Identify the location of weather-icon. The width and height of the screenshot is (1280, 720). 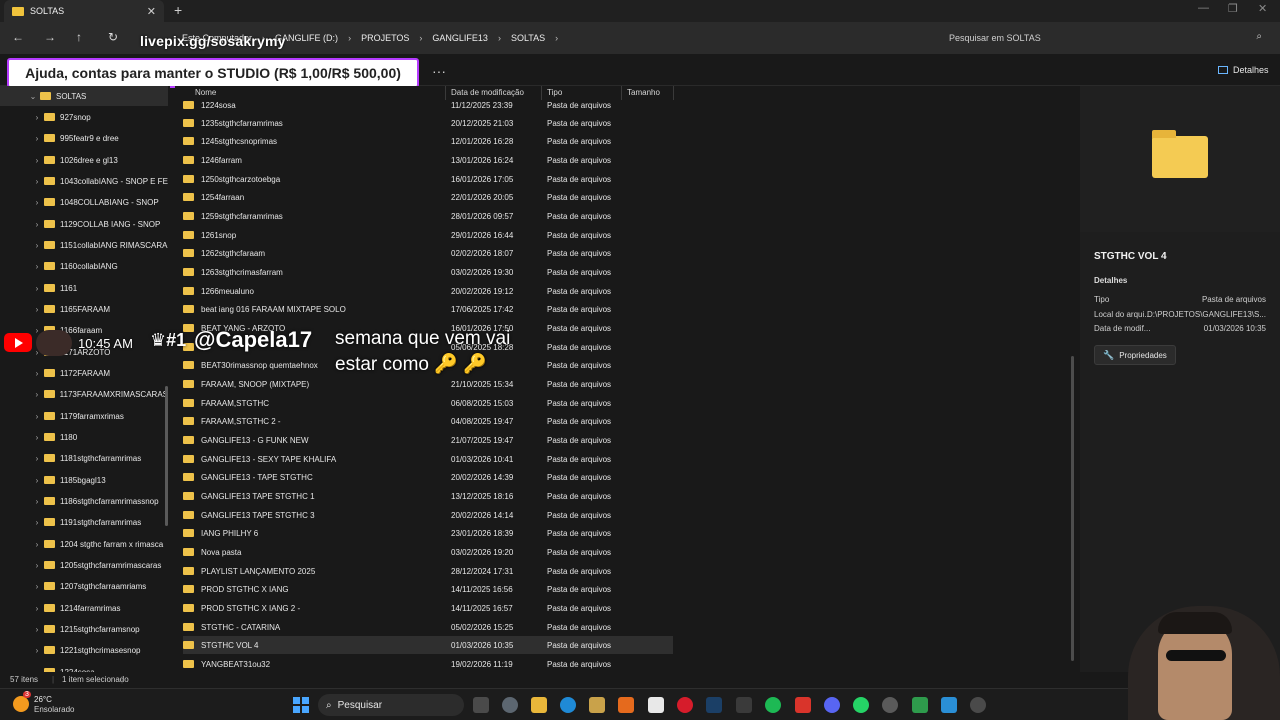
(21, 704).